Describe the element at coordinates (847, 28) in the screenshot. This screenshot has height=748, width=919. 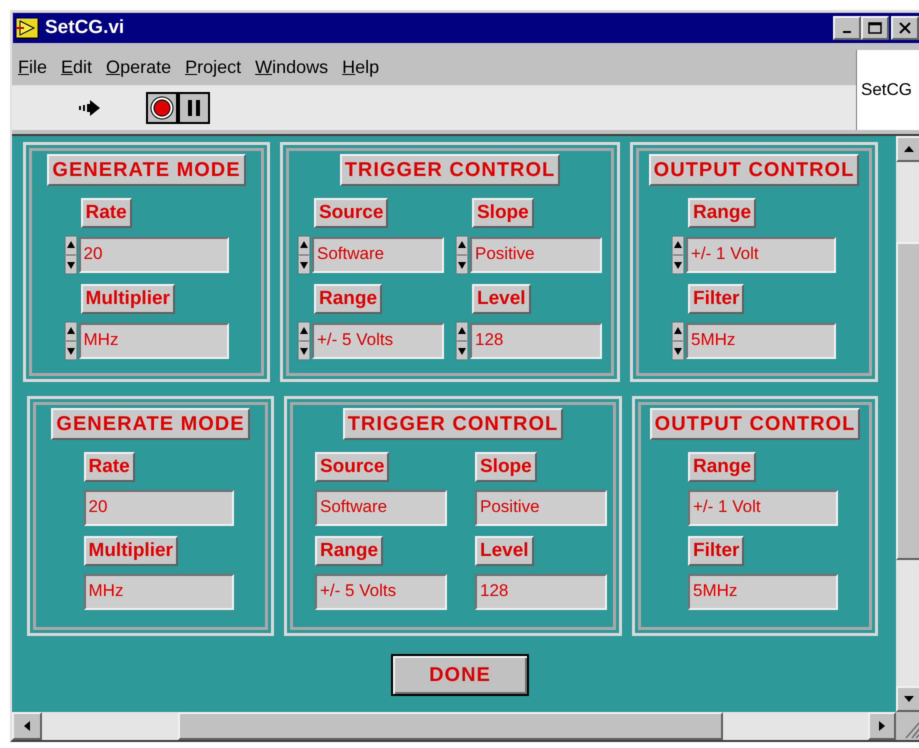
I see `minimize-button` at that location.